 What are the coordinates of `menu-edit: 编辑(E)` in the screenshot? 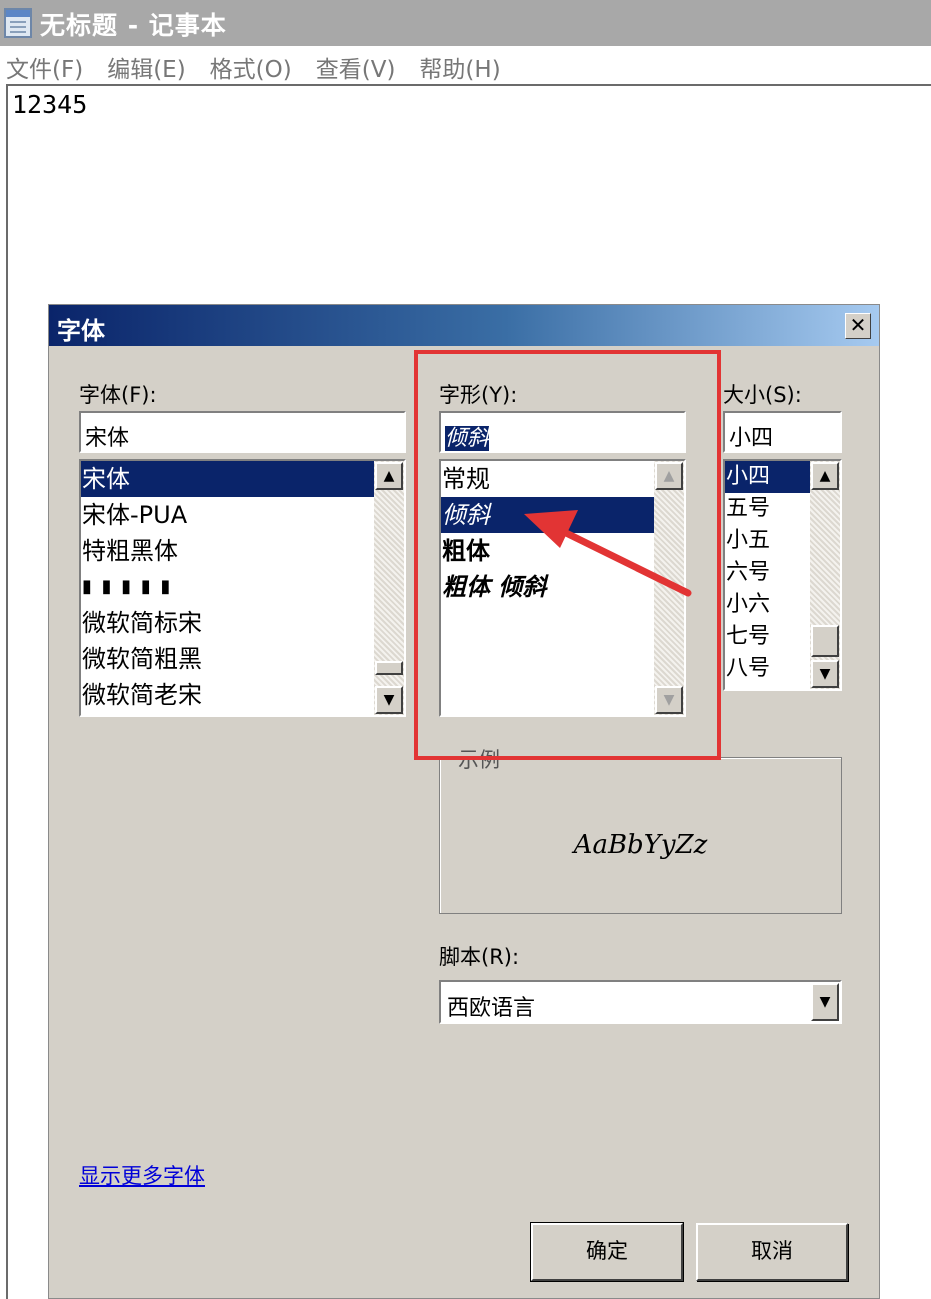 It's located at (146, 67).